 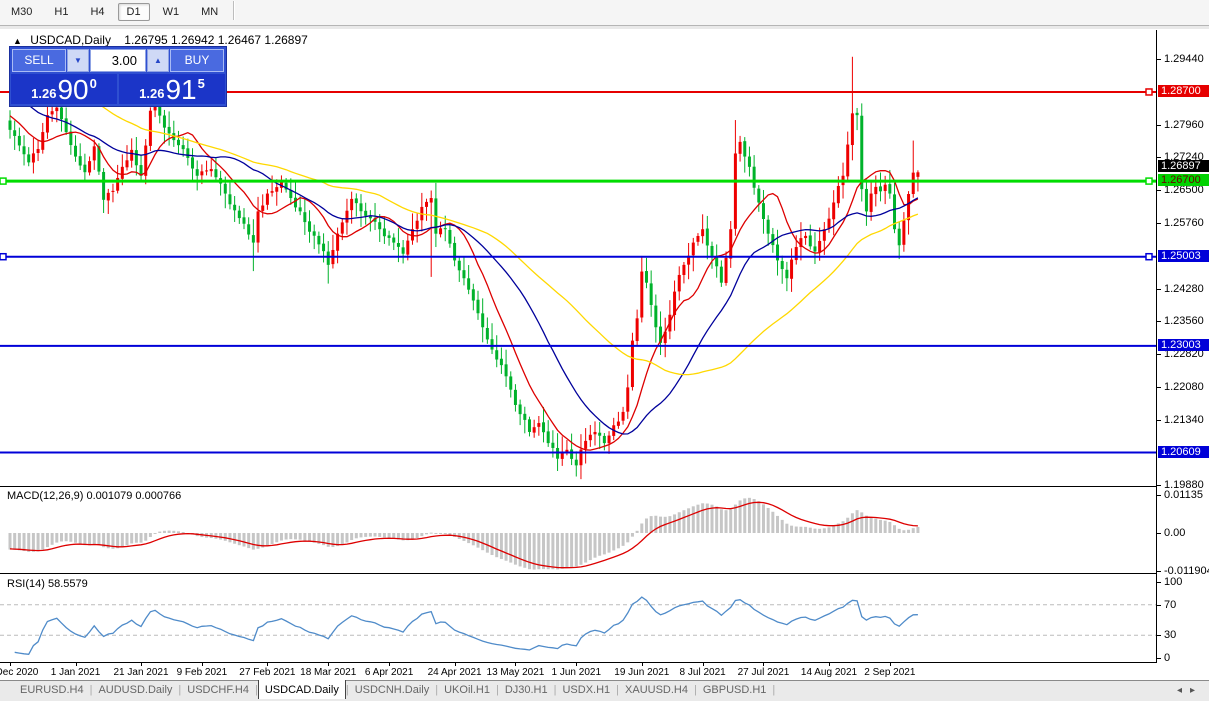 I want to click on macd-label: MACD(12,26,9) 0.001079 0.000766, so click(x=94, y=496).